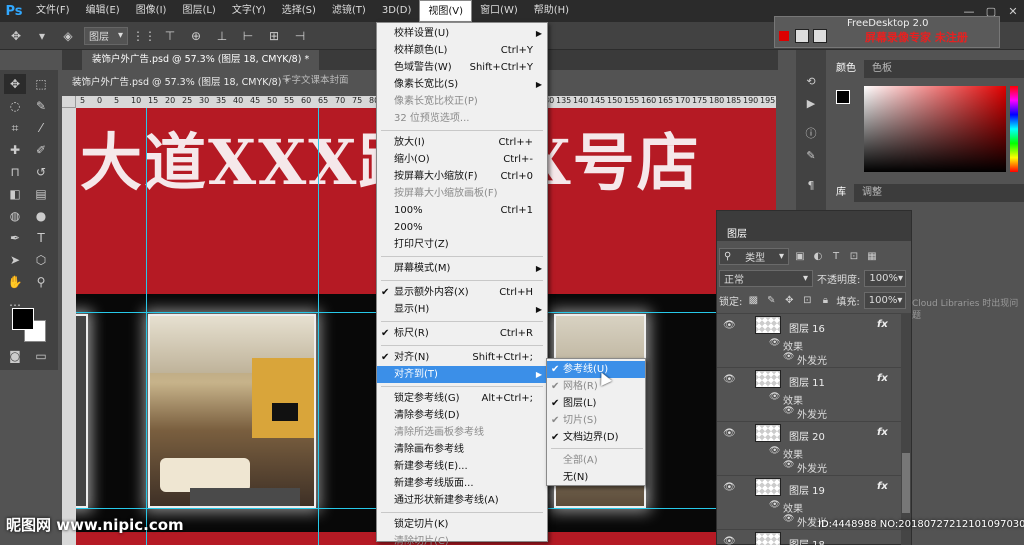 The image size is (1024, 545). What do you see at coordinates (846, 69) in the screenshot?
I see `tab-color: 颜色` at bounding box center [846, 69].